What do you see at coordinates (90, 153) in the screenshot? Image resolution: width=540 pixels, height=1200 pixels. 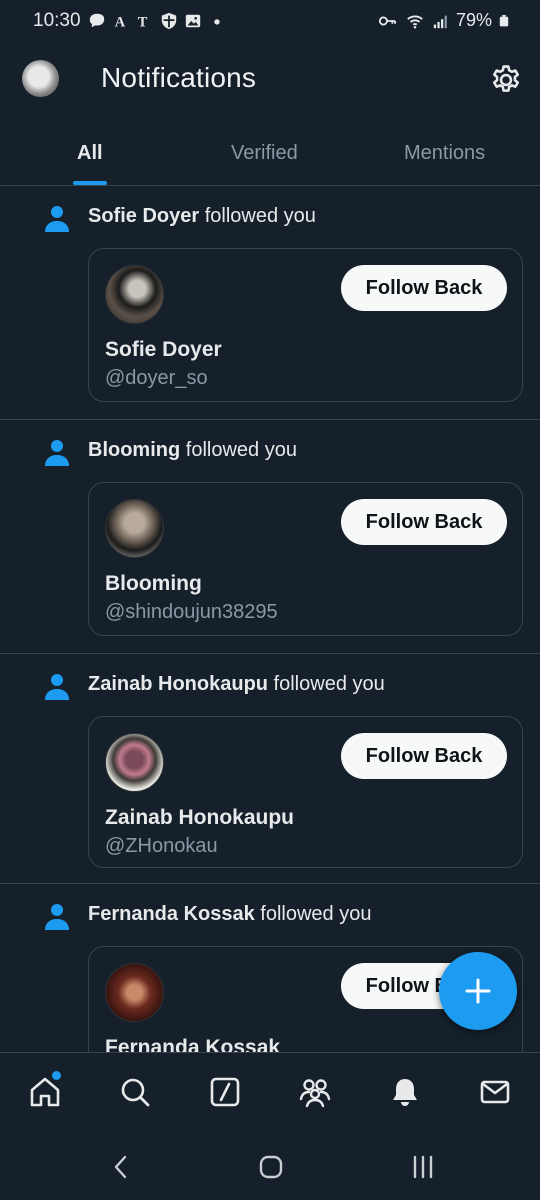 I see `tab-all: All` at bounding box center [90, 153].